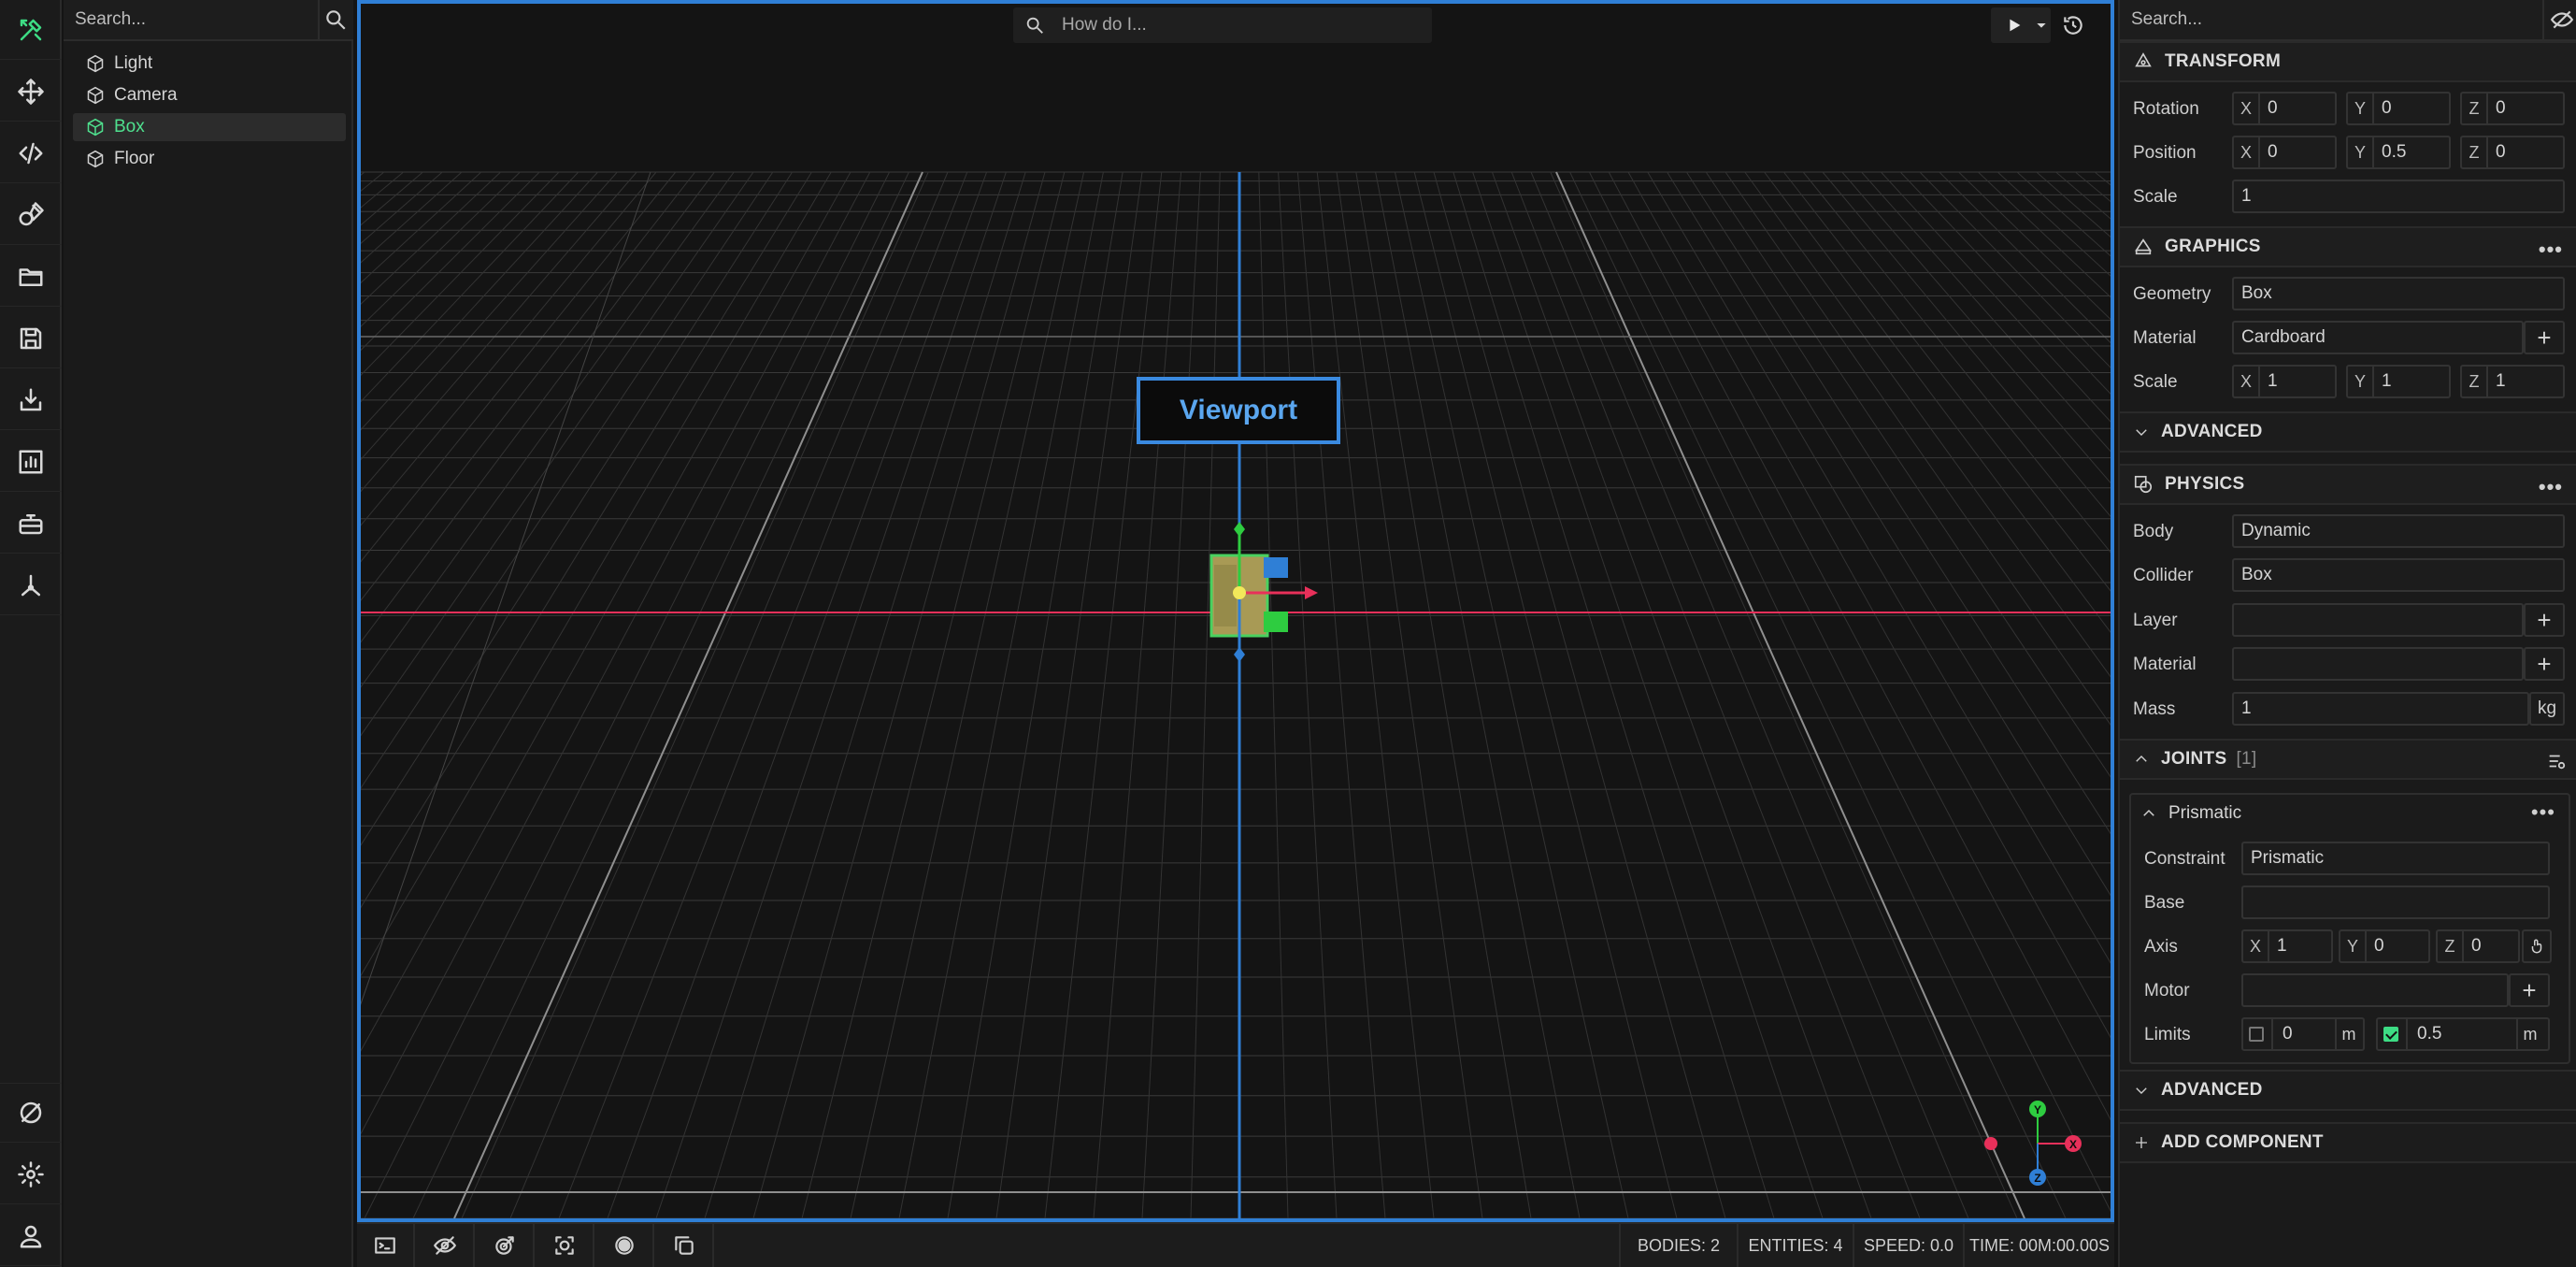 This screenshot has height=1267, width=2576. What do you see at coordinates (2544, 337) in the screenshot?
I see `add-material-button: +` at bounding box center [2544, 337].